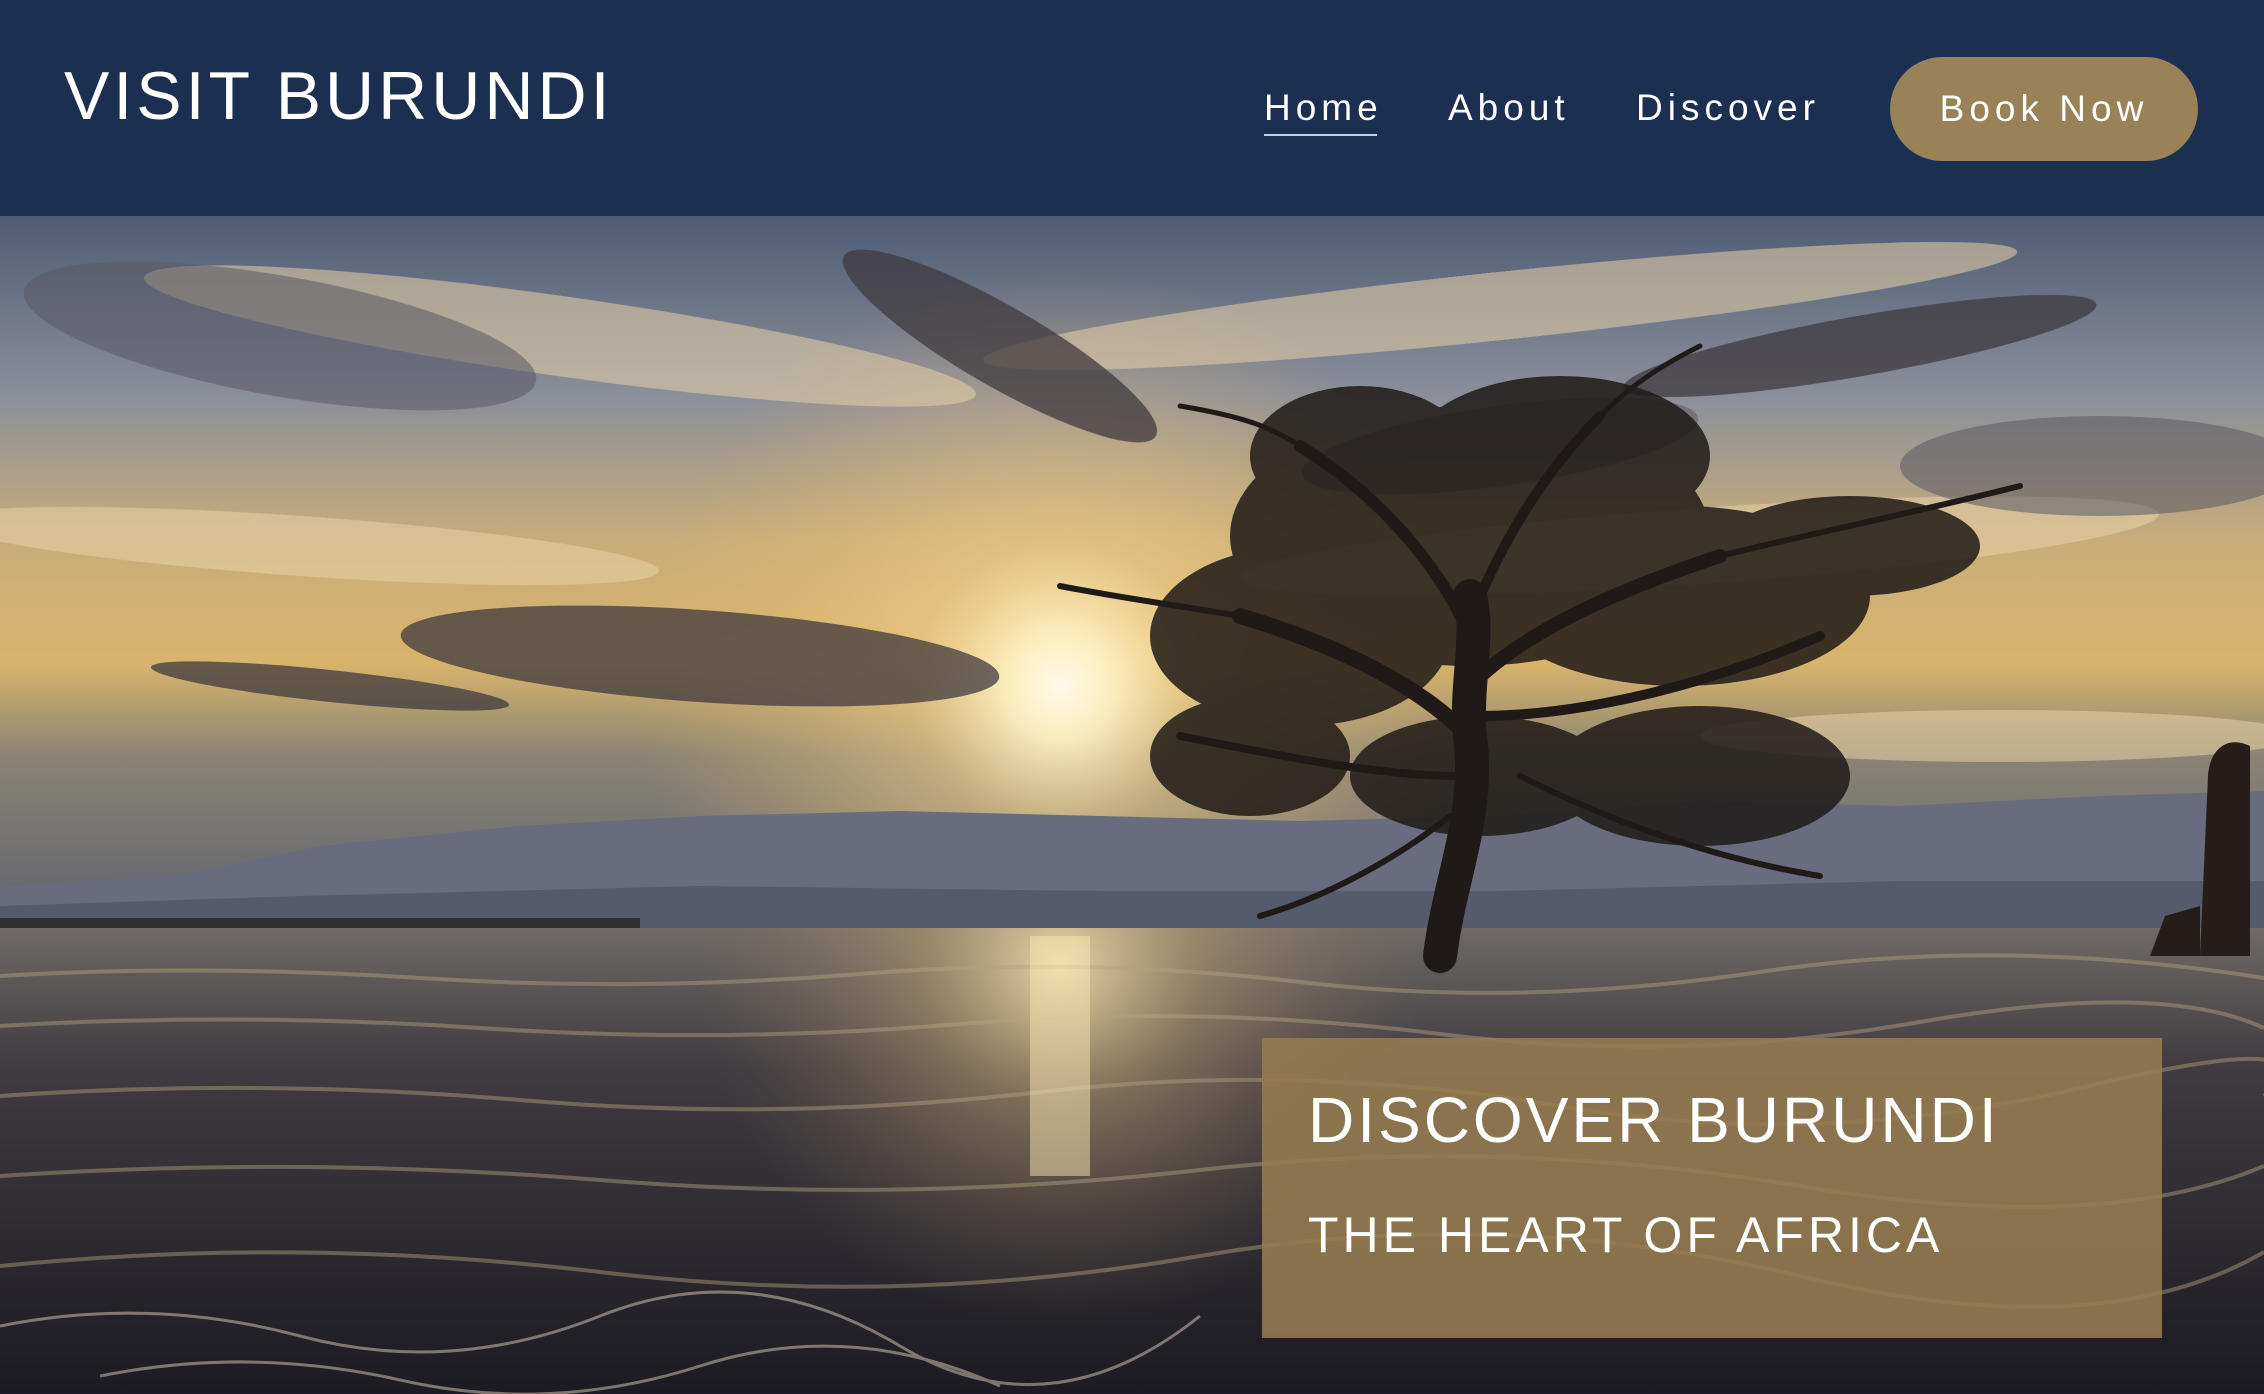 This screenshot has height=1394, width=2264. Describe the element at coordinates (2044, 109) in the screenshot. I see `book-now-button: Book Now` at that location.